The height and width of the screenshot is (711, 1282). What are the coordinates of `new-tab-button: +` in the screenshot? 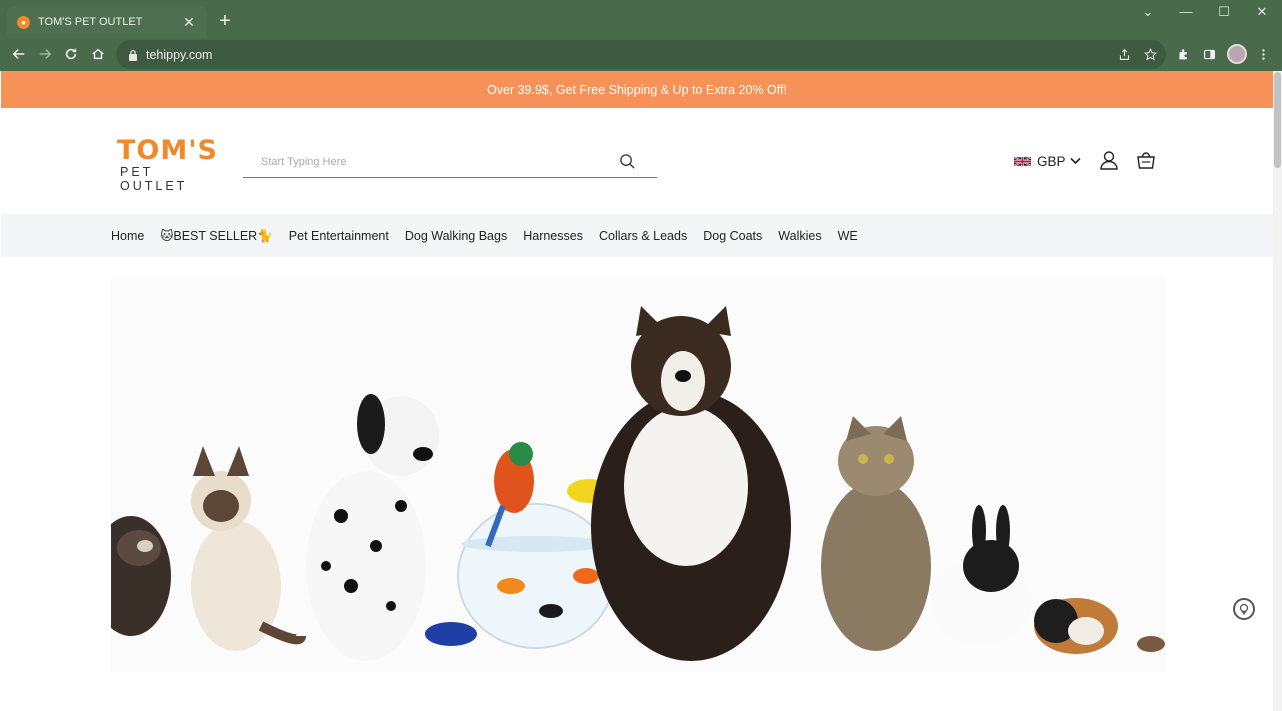 It's located at (225, 22).